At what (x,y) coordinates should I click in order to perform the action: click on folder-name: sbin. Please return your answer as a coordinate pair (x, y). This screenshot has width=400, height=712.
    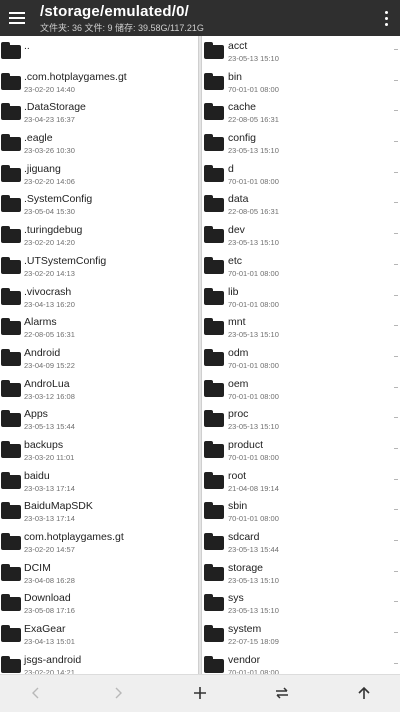
    Looking at the image, I should click on (238, 506).